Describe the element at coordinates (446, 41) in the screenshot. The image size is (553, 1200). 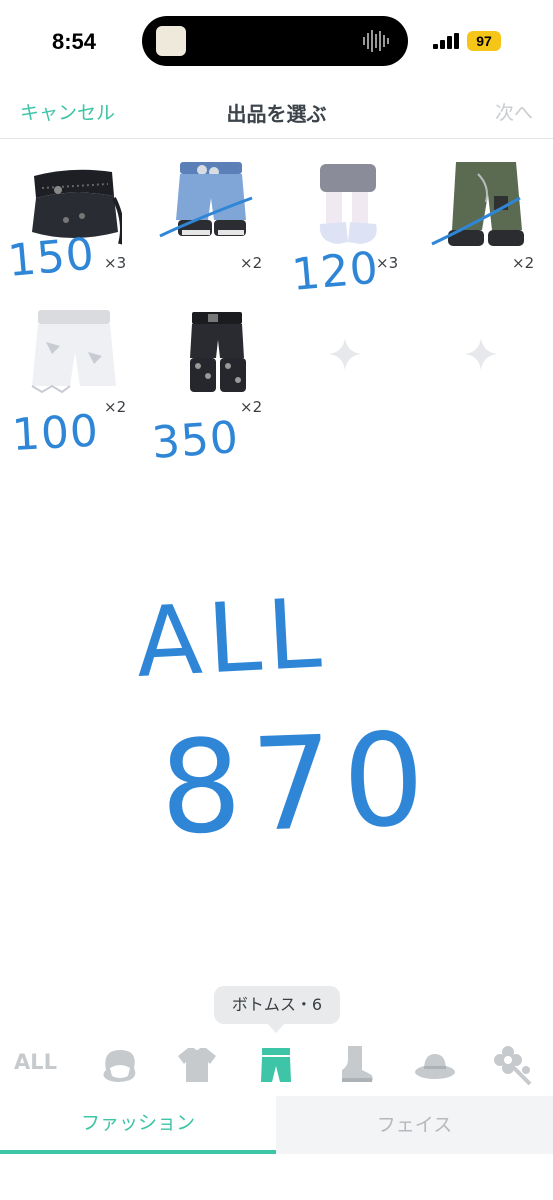
I see `signal-icon` at that location.